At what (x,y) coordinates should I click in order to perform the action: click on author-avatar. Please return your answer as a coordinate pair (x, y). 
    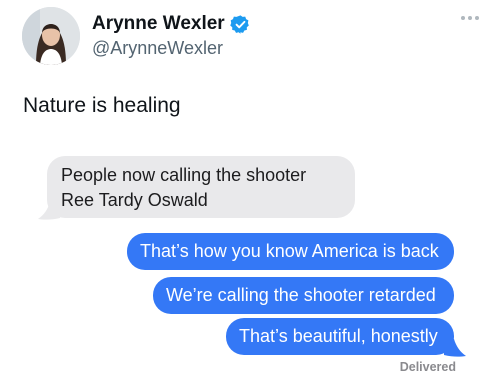
    Looking at the image, I should click on (51, 36).